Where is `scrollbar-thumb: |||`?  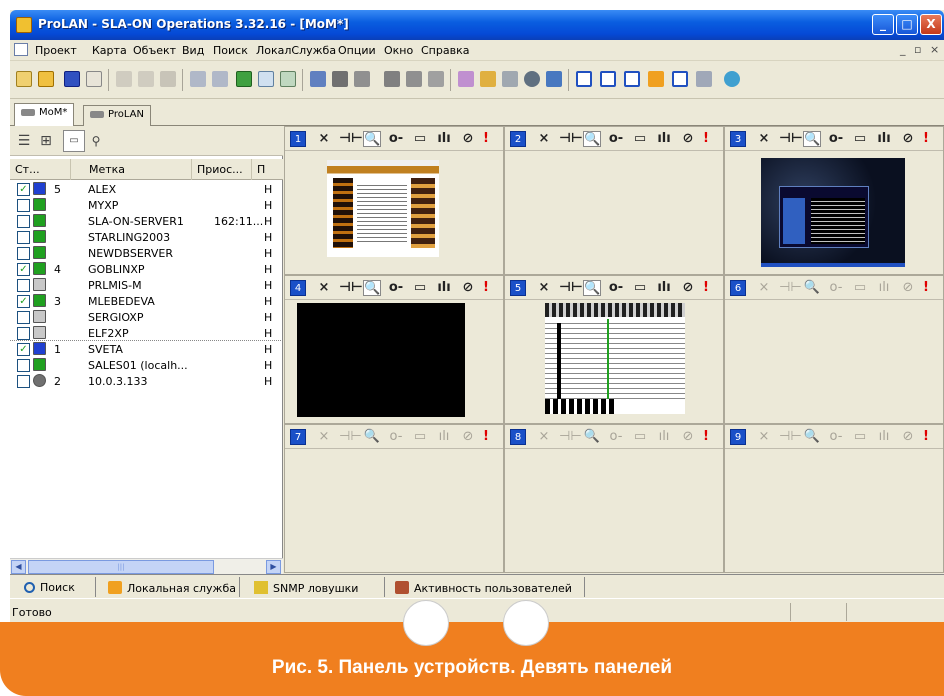
scrollbar-thumb: ||| is located at coordinates (121, 567).